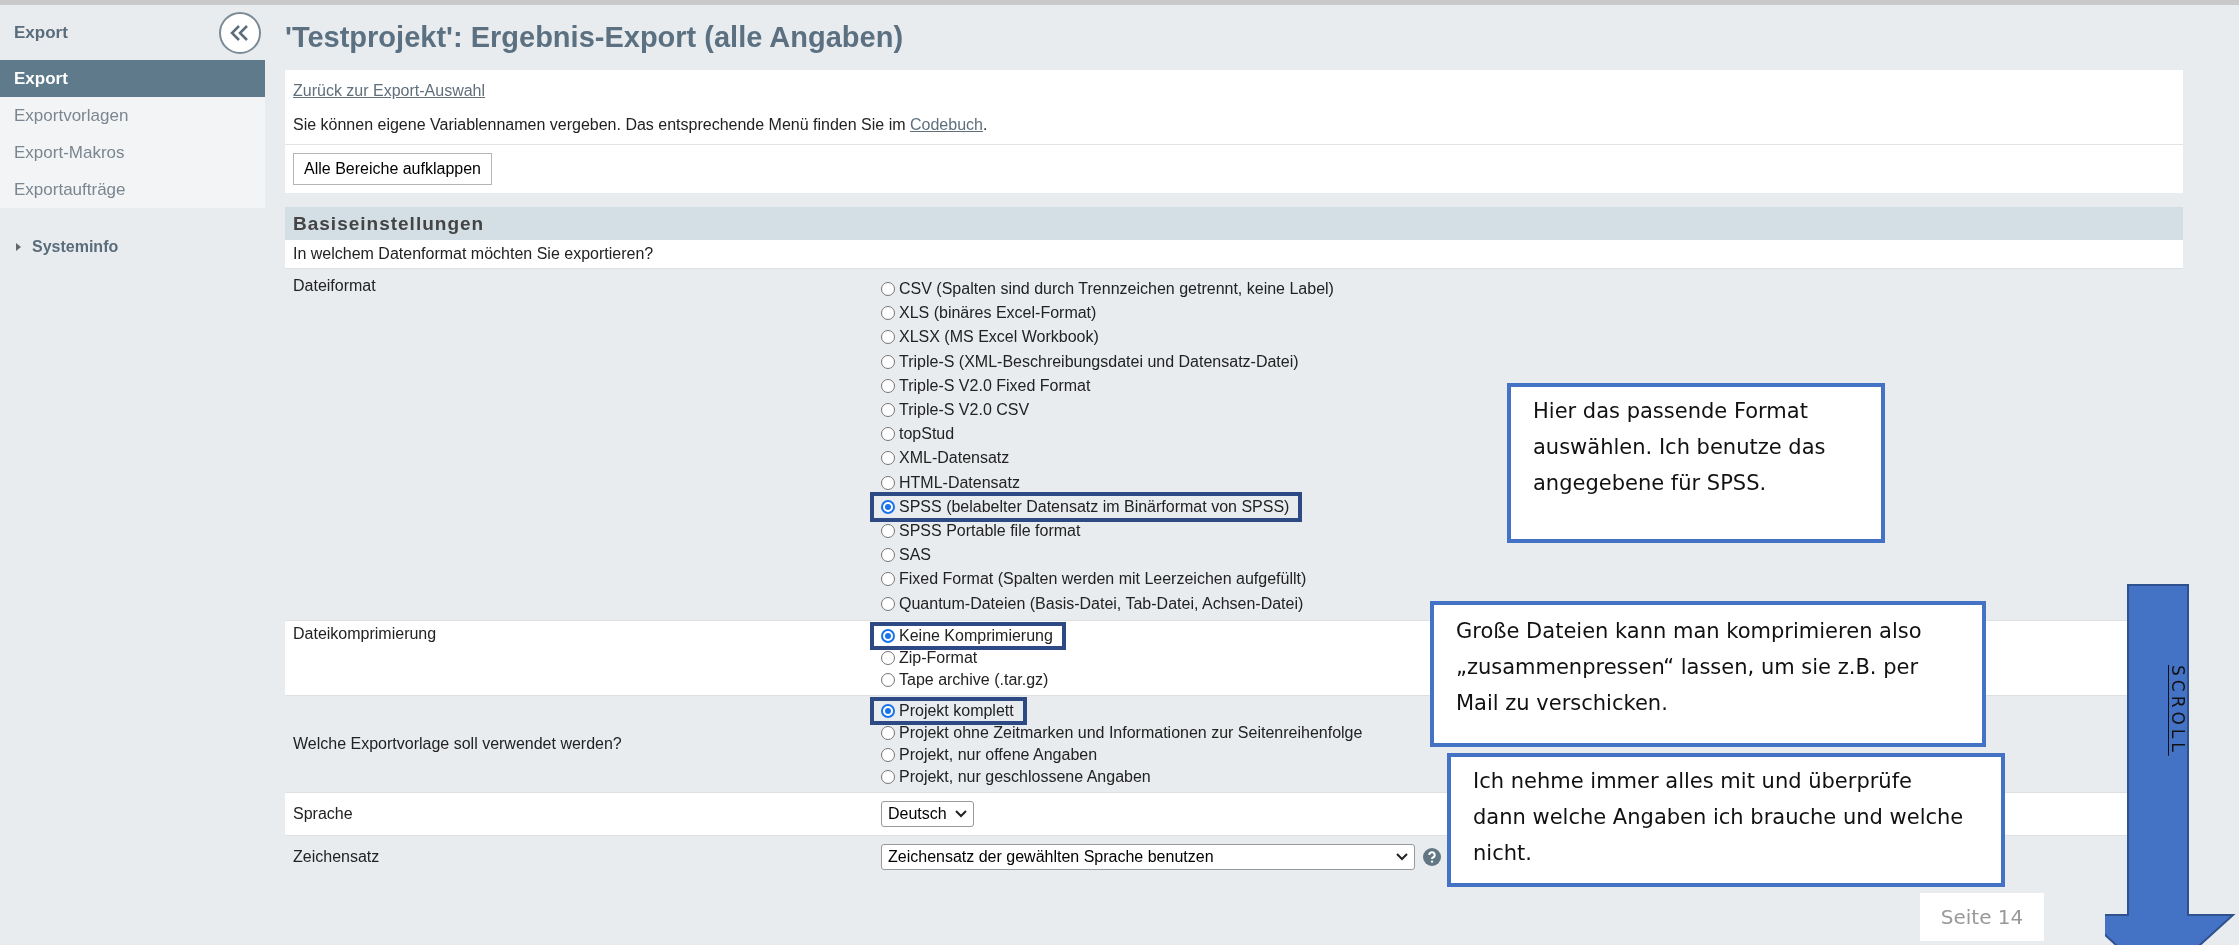 Image resolution: width=2239 pixels, height=945 pixels. I want to click on radio-option: SAS, so click(902, 555).